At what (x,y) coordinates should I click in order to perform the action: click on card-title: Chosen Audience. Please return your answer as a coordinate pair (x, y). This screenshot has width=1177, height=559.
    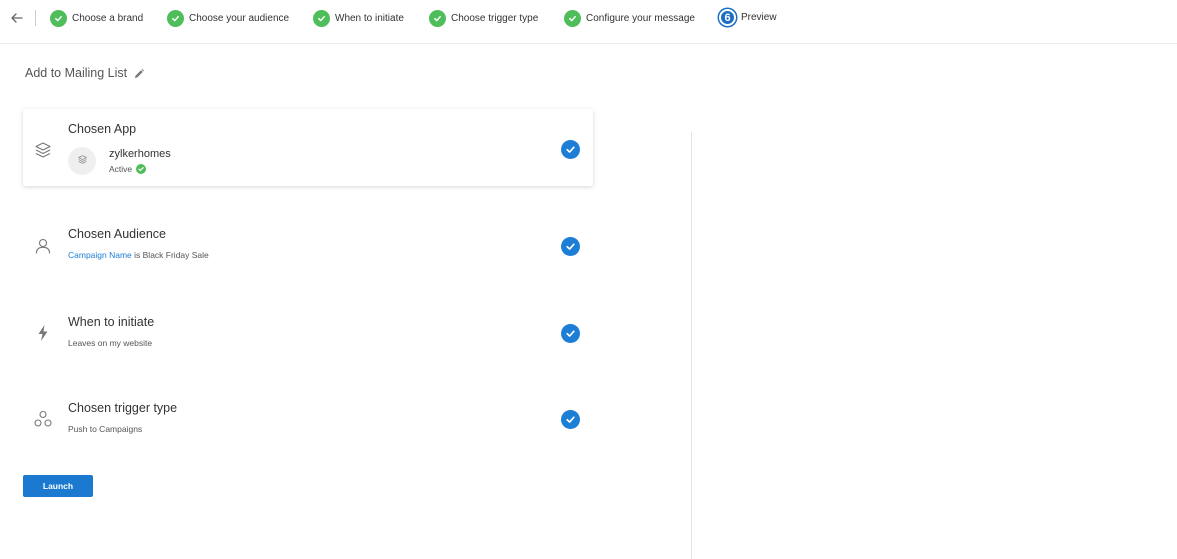
    Looking at the image, I should click on (117, 234).